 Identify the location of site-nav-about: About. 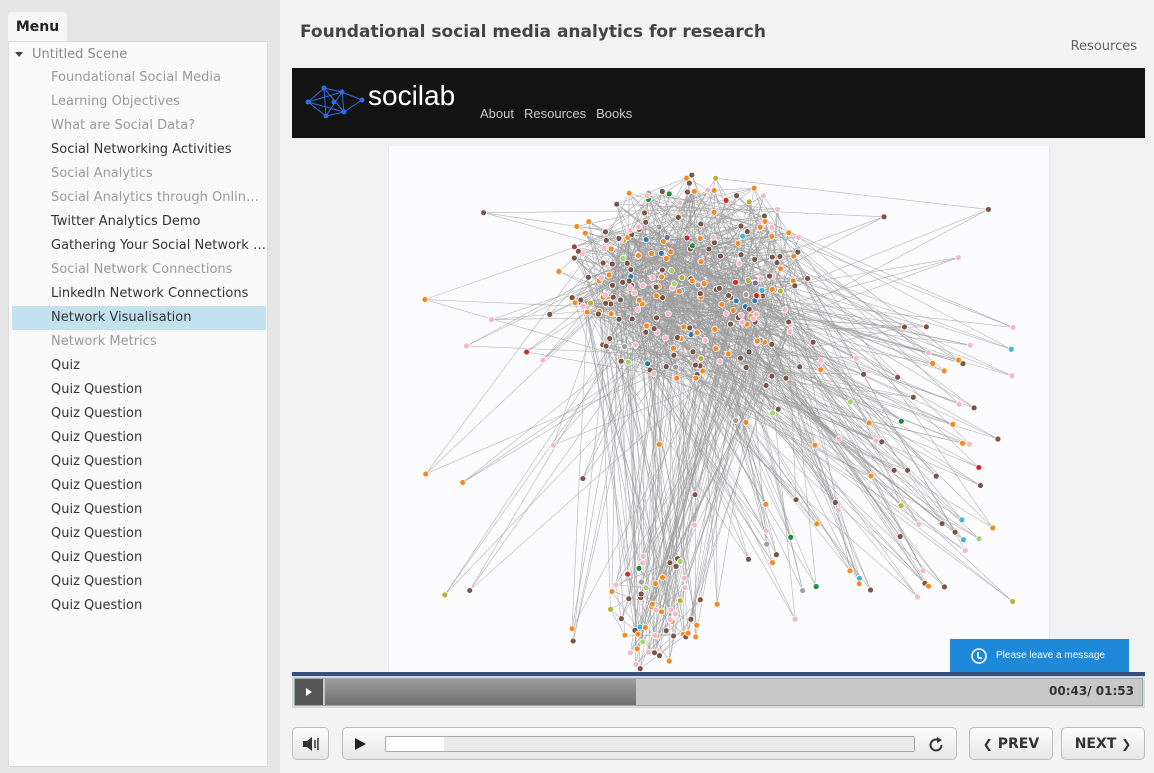
(497, 113).